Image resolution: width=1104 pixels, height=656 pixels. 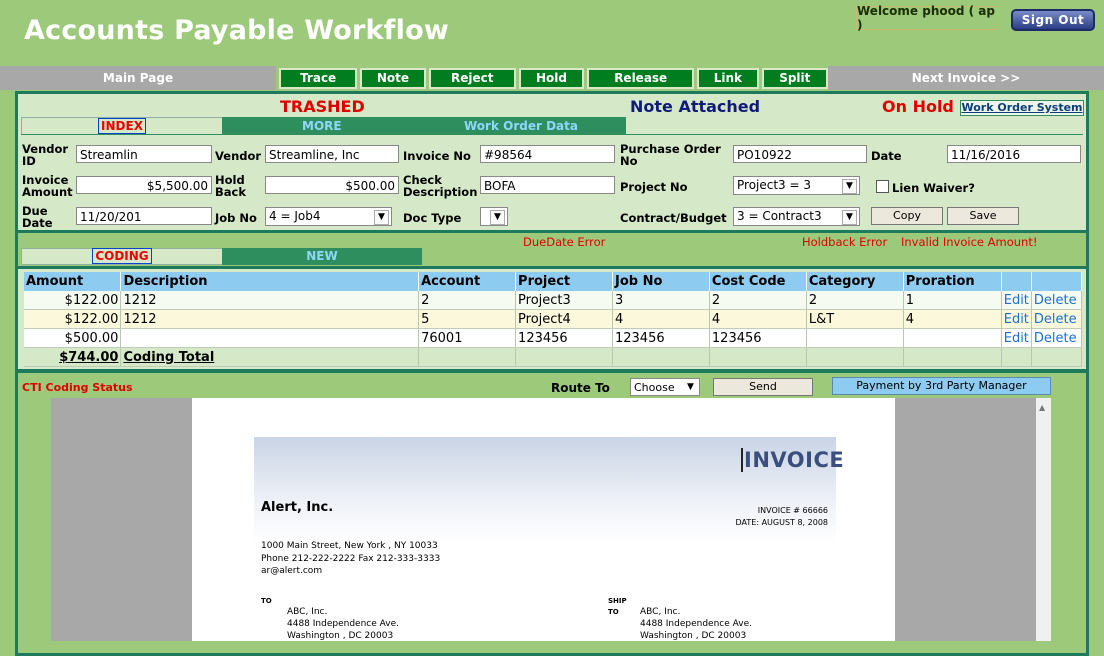 I want to click on column-header: Job No, so click(x=661, y=281).